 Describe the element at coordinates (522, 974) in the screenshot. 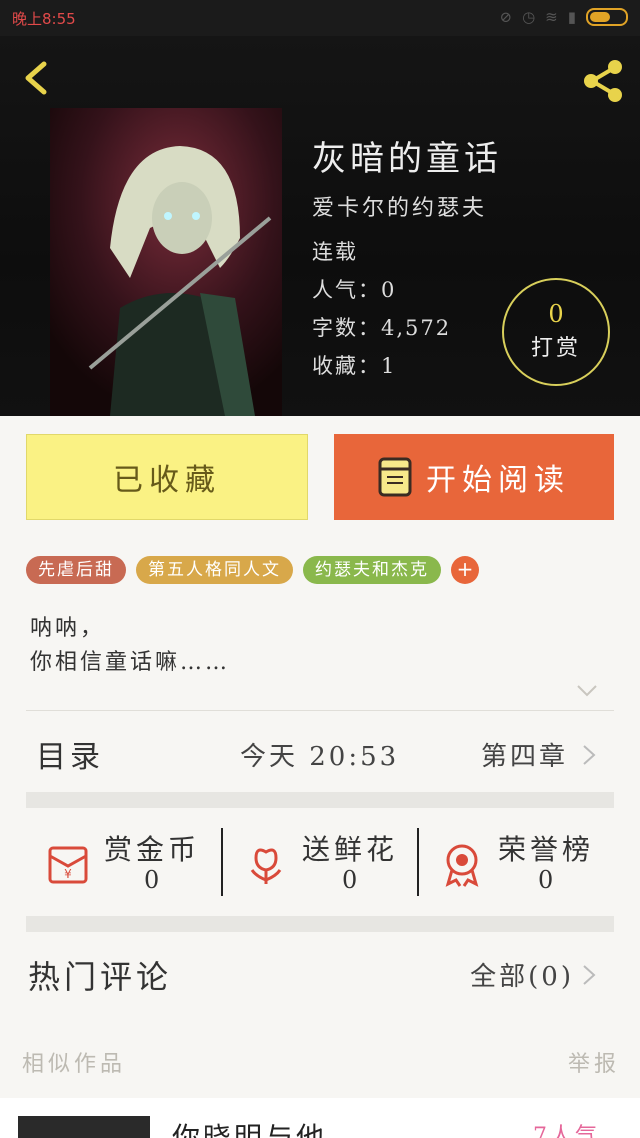

I see `all-comments-link: 全部(0)` at that location.